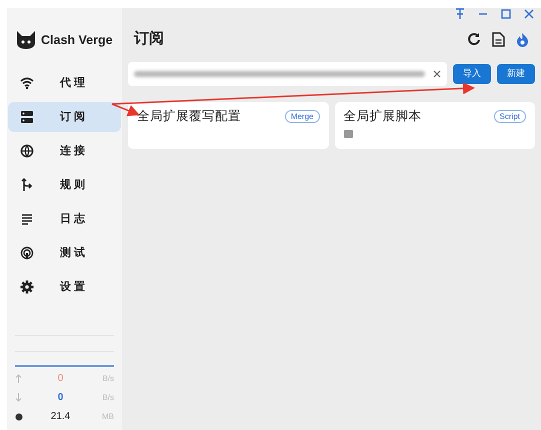 The image size is (541, 430). Describe the element at coordinates (27, 185) in the screenshot. I see `branch-icon` at that location.